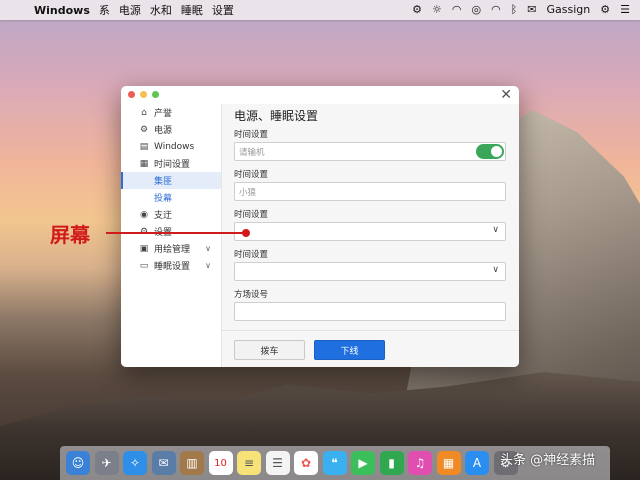  Describe the element at coordinates (78, 463) in the screenshot. I see `finder-icon: ☺` at that location.